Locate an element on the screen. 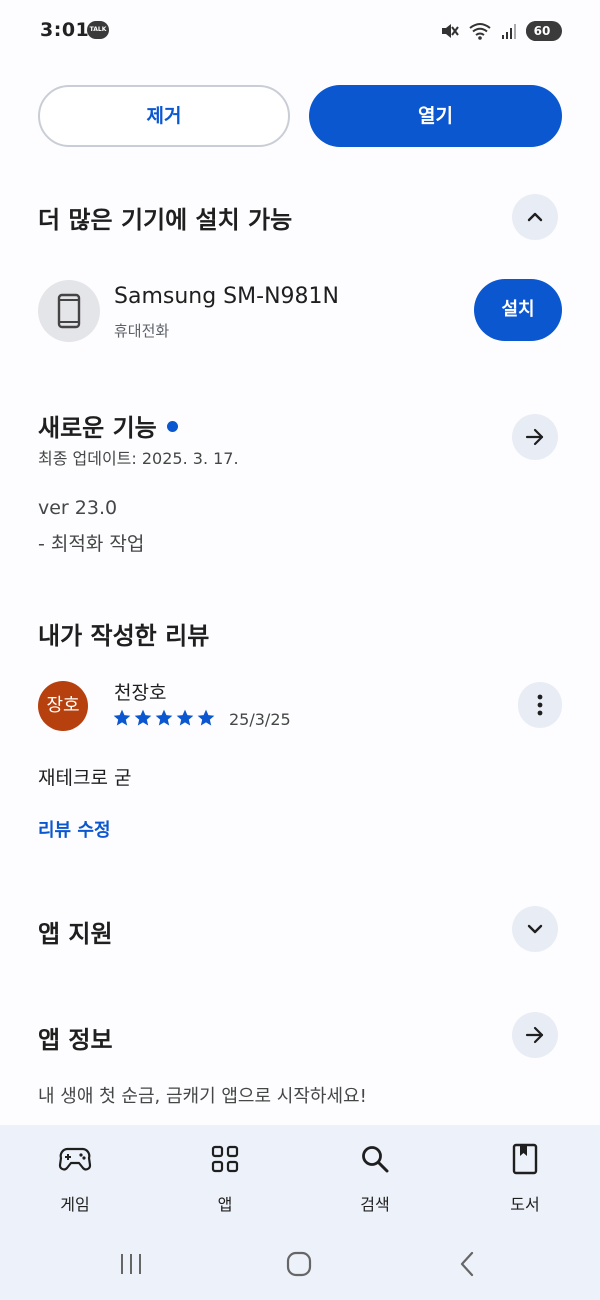  app-support-title: 앱 지원 is located at coordinates (75, 934).